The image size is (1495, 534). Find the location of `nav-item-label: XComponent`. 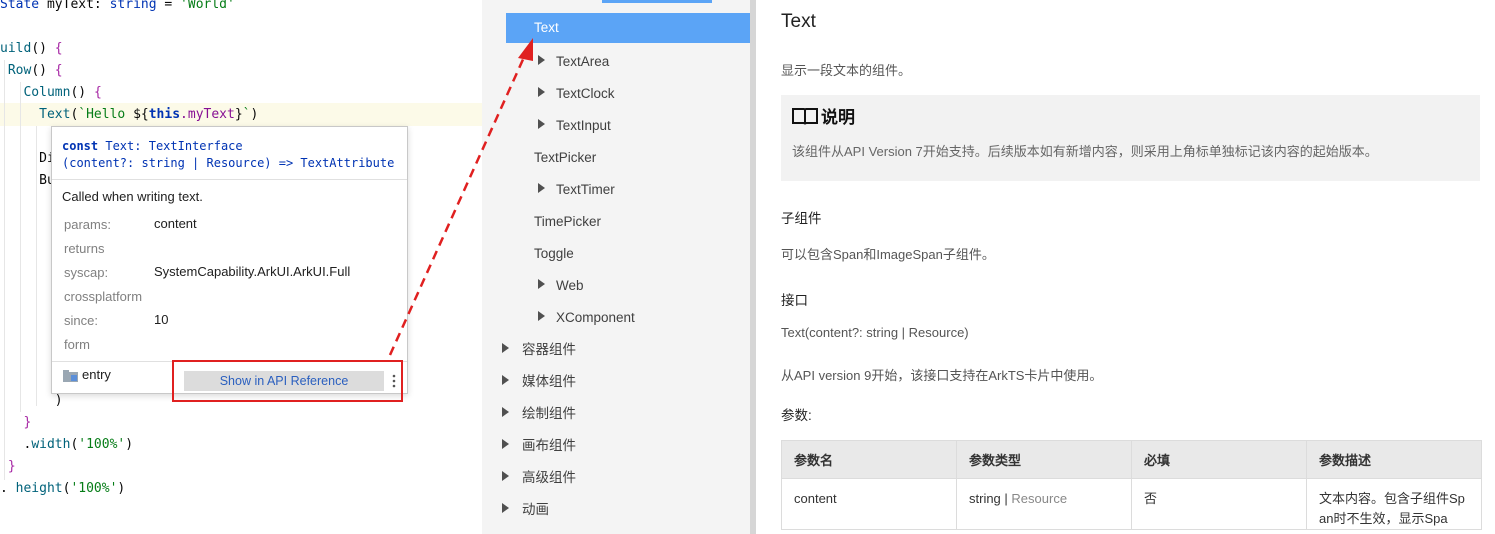

nav-item-label: XComponent is located at coordinates (595, 317).